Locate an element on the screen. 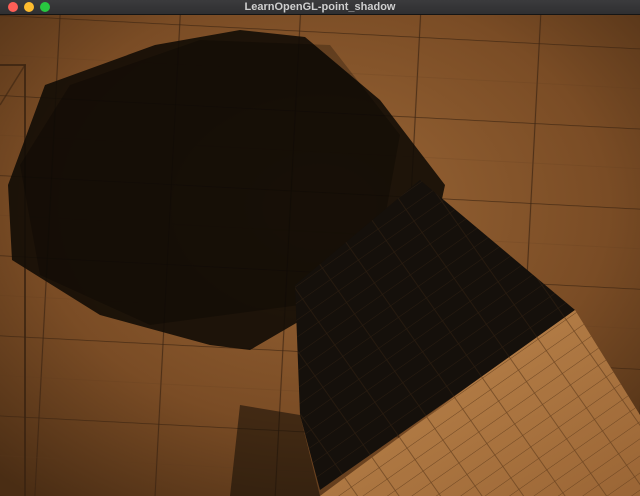 The image size is (640, 496). window-title: LearnOpenGL-point_shadow is located at coordinates (320, 7).